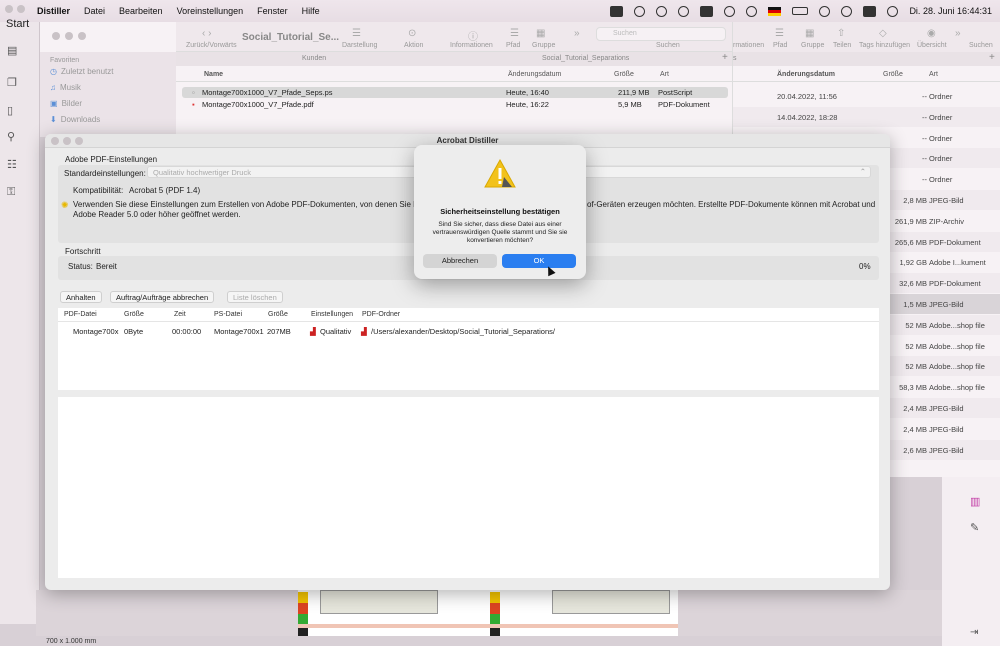  Describe the element at coordinates (255, 297) in the screenshot. I see `clear-list-button: Liste löschen` at that location.